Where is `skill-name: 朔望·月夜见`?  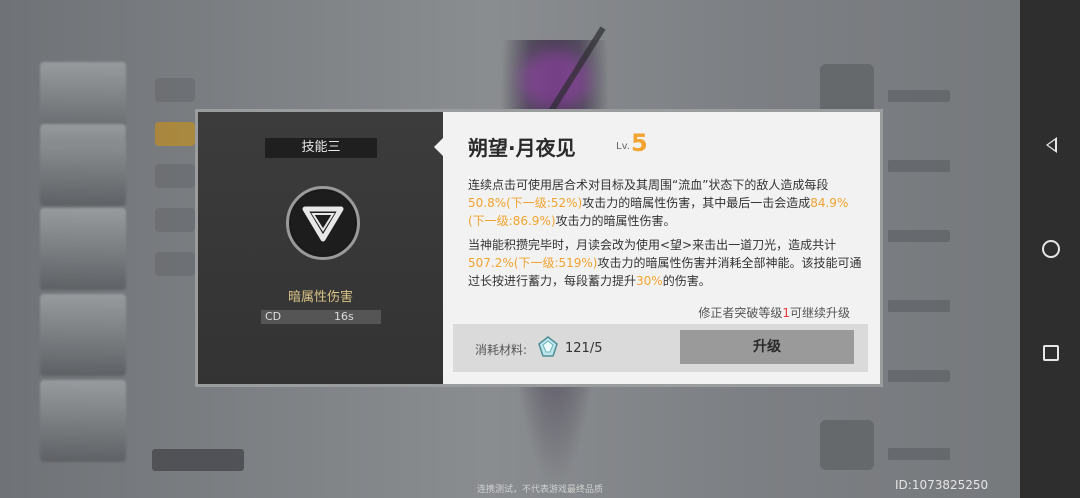 skill-name: 朔望·月夜见 is located at coordinates (522, 148).